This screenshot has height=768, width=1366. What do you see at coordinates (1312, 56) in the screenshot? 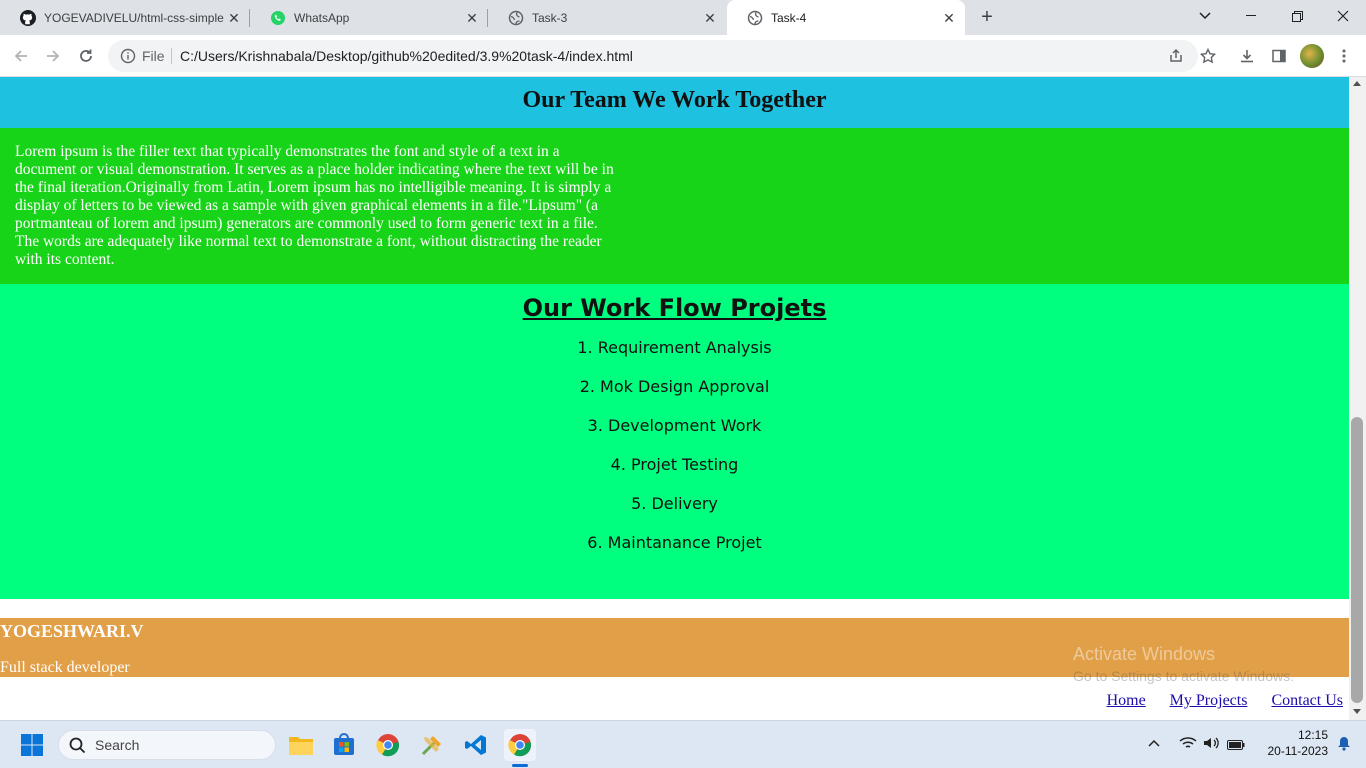
I see `profile-avatar` at bounding box center [1312, 56].